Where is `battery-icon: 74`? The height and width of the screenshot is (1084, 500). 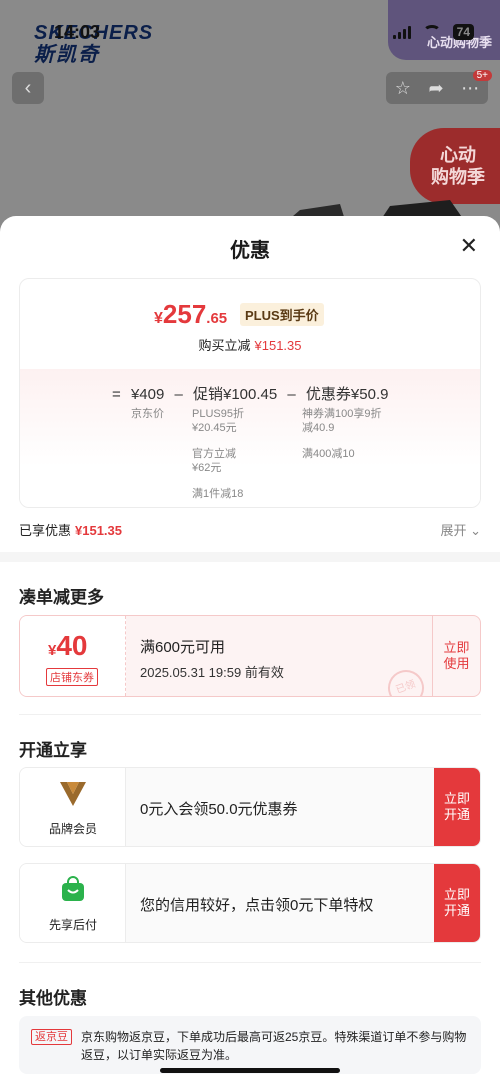 battery-icon: 74 is located at coordinates (463, 32).